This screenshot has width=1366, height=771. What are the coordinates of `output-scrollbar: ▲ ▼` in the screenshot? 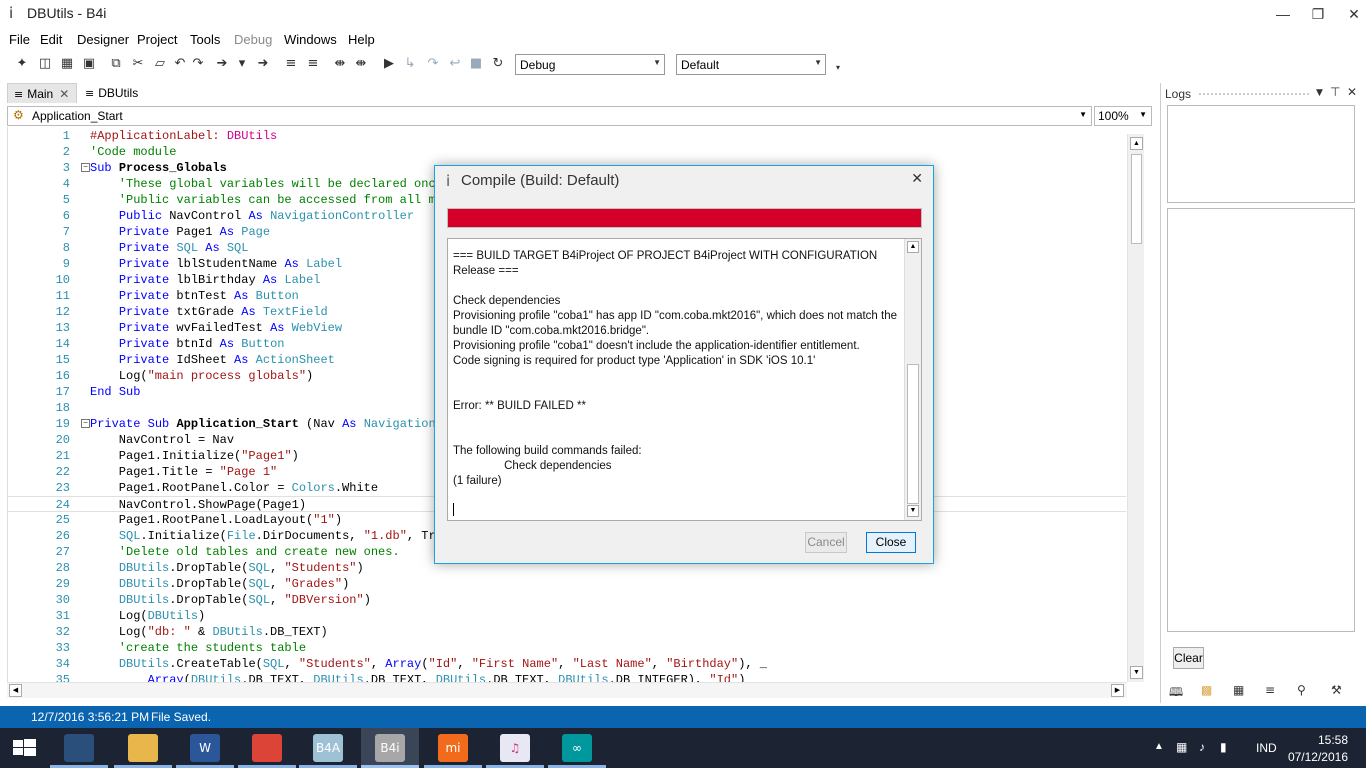 It's located at (912, 379).